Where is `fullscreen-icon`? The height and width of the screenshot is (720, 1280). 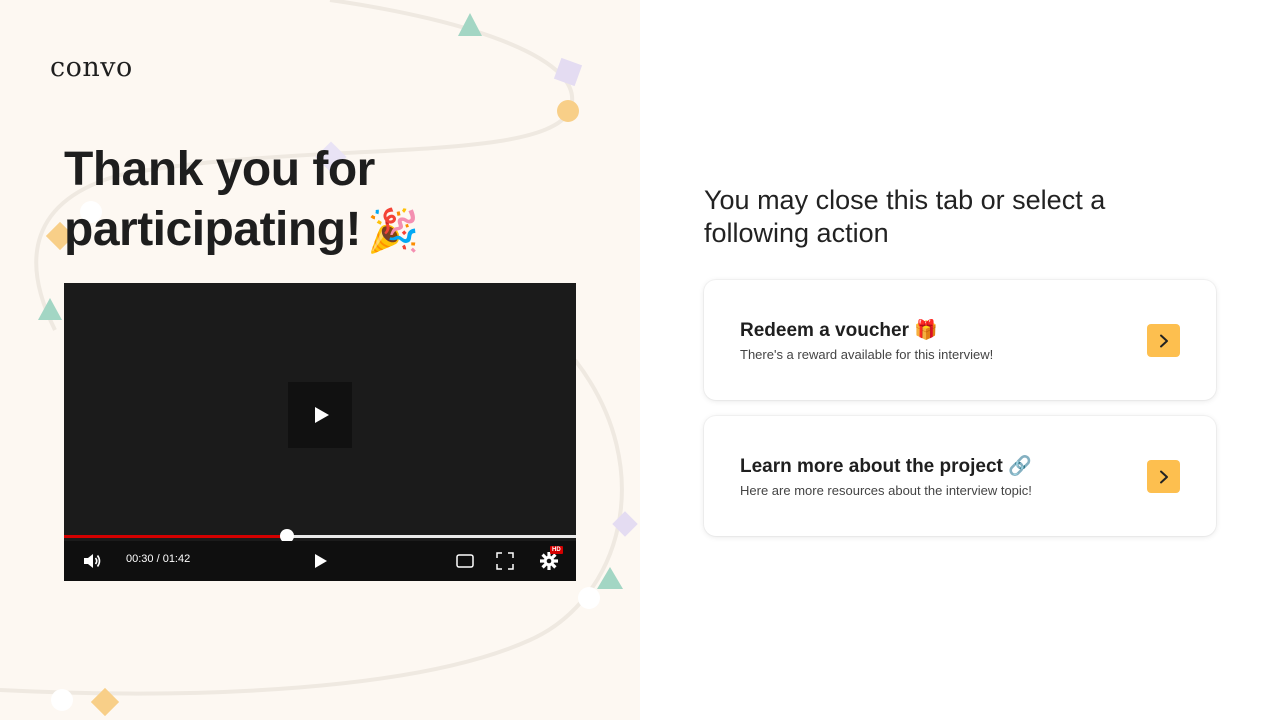 fullscreen-icon is located at coordinates (505, 561).